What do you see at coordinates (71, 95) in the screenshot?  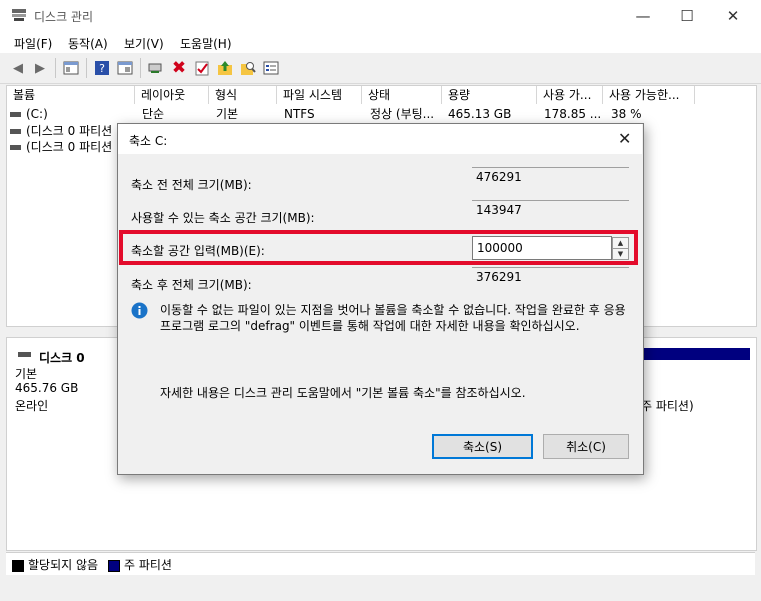 I see `column-header-volume: 볼륨` at bounding box center [71, 95].